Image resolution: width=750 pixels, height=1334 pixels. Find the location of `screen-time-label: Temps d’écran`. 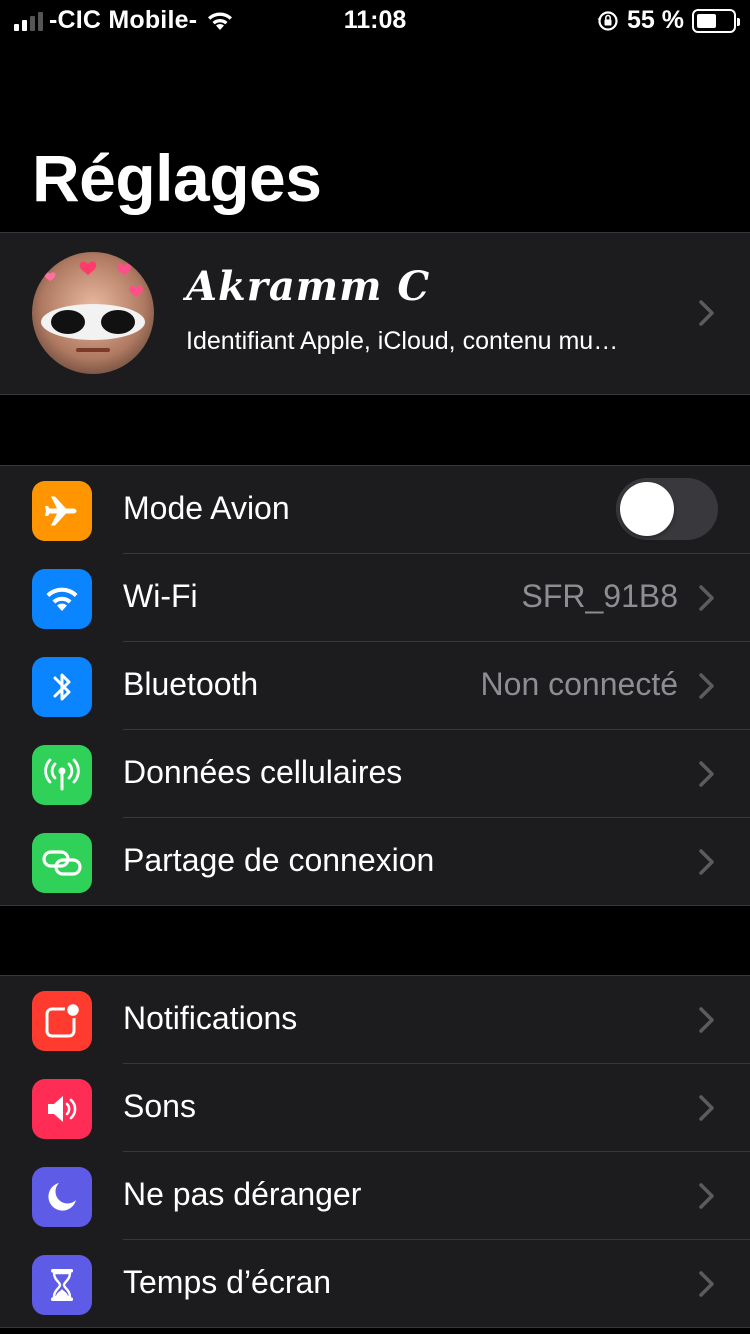

screen-time-label: Temps d’écran is located at coordinates (227, 1282).